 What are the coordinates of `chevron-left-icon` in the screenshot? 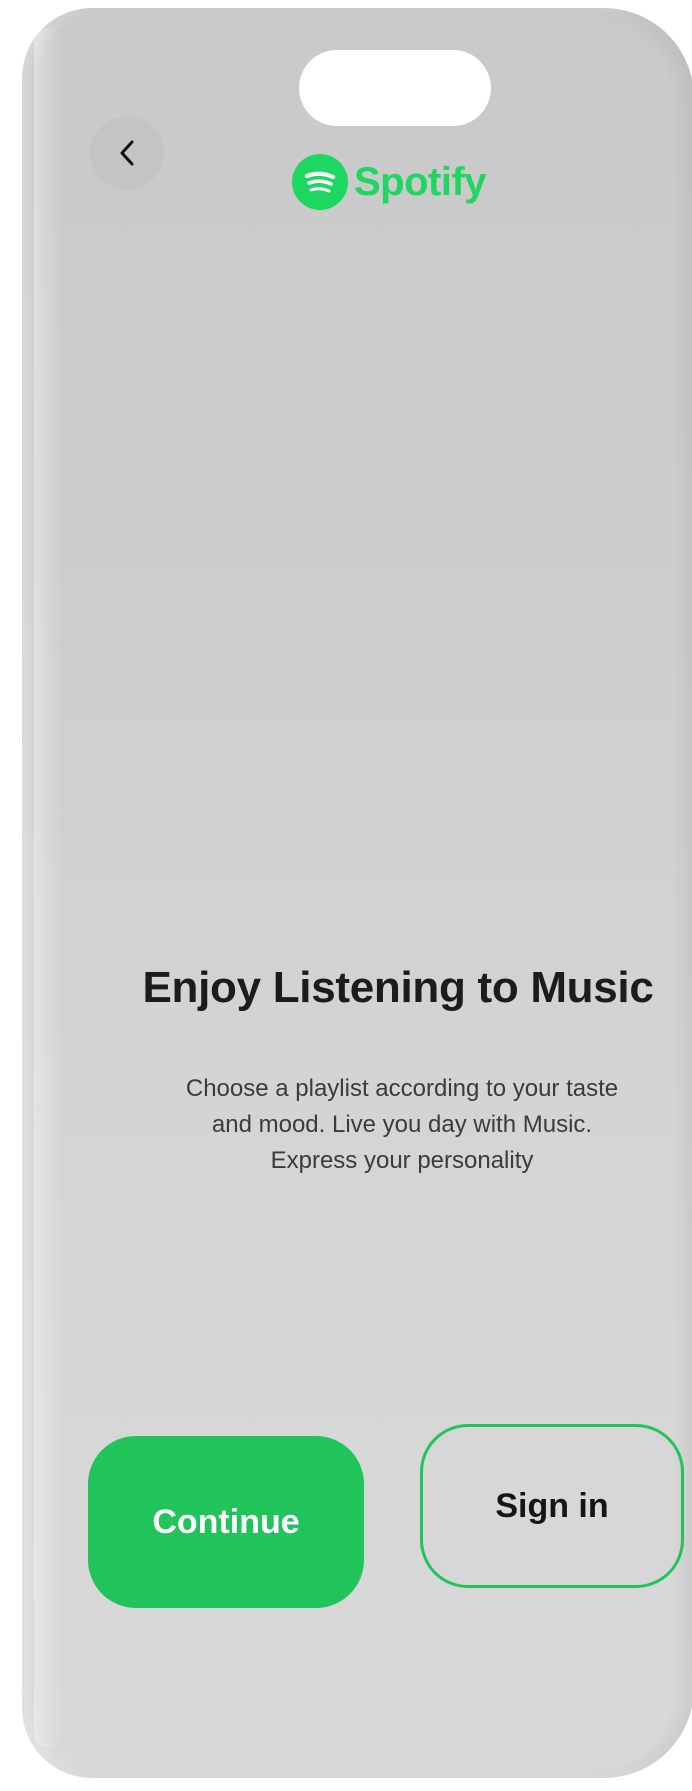 It's located at (127, 153).